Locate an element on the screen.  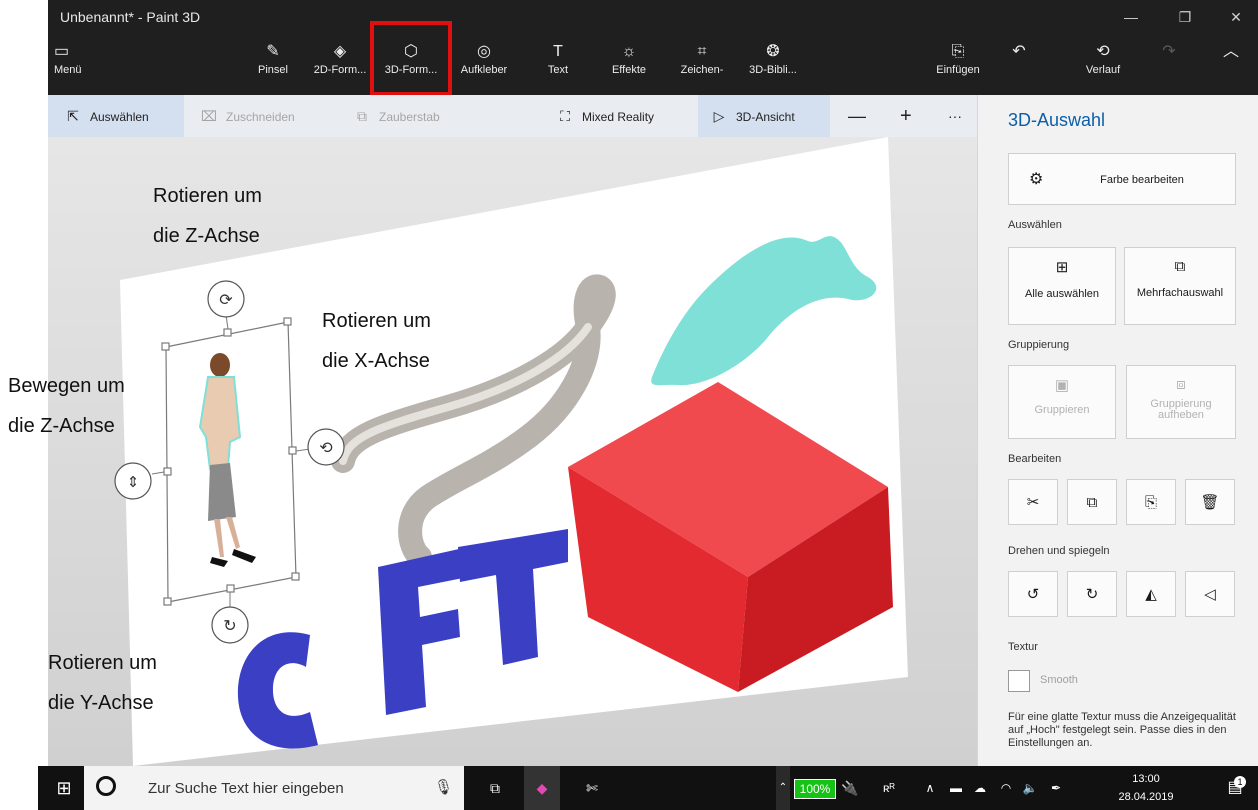
paint3d-app-icon: ◆ is located at coordinates (542, 788).